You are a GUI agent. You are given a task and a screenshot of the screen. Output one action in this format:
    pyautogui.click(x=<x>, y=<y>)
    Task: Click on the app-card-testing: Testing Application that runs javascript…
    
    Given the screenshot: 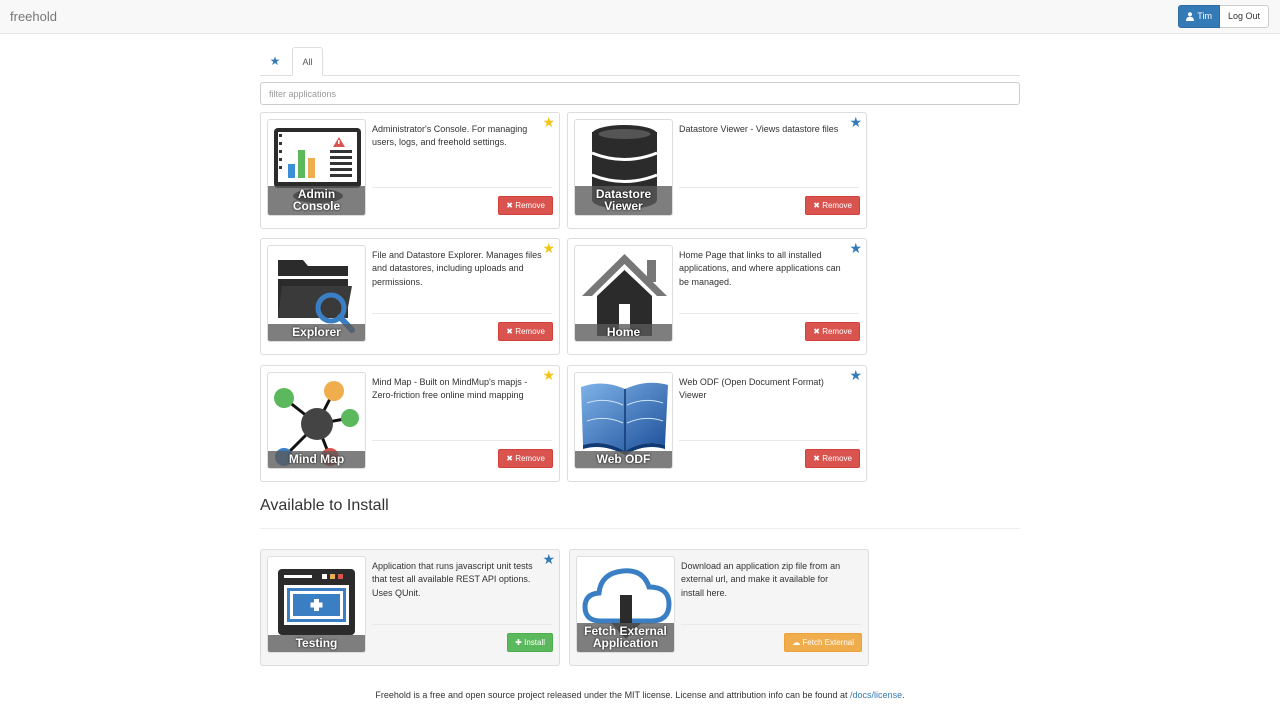 What is the action you would take?
    pyautogui.click(x=410, y=607)
    